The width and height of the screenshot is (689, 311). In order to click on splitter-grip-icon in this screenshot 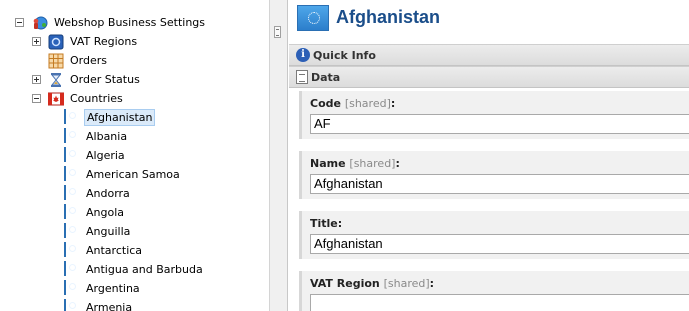, I will do `click(277, 32)`.